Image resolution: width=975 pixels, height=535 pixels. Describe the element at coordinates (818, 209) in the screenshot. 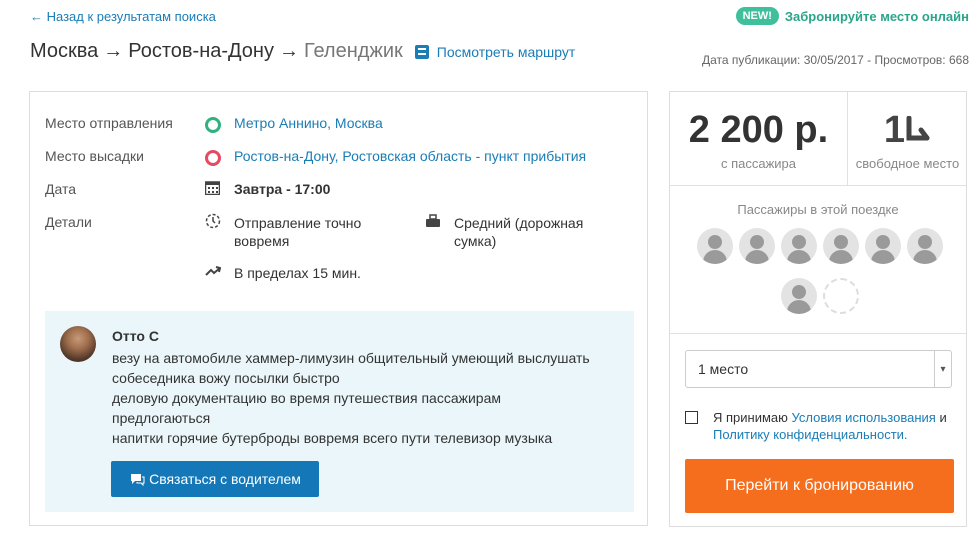

I see `passengers-title: Пассажиры в этой поездке` at that location.